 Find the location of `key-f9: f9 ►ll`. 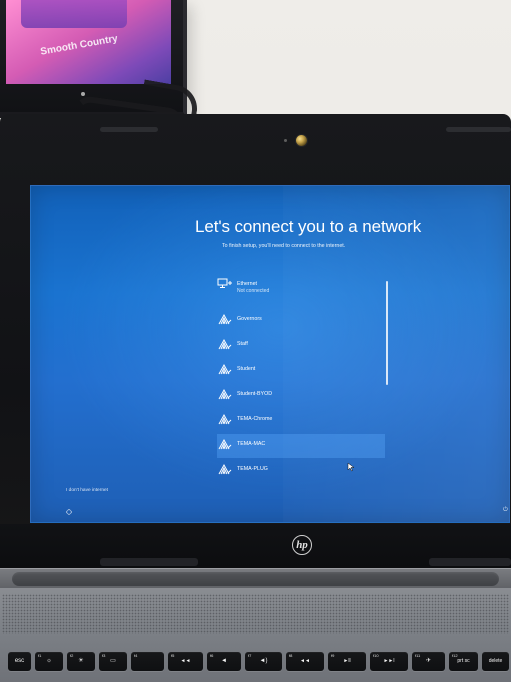

key-f9: f9 ►ll is located at coordinates (347, 661).